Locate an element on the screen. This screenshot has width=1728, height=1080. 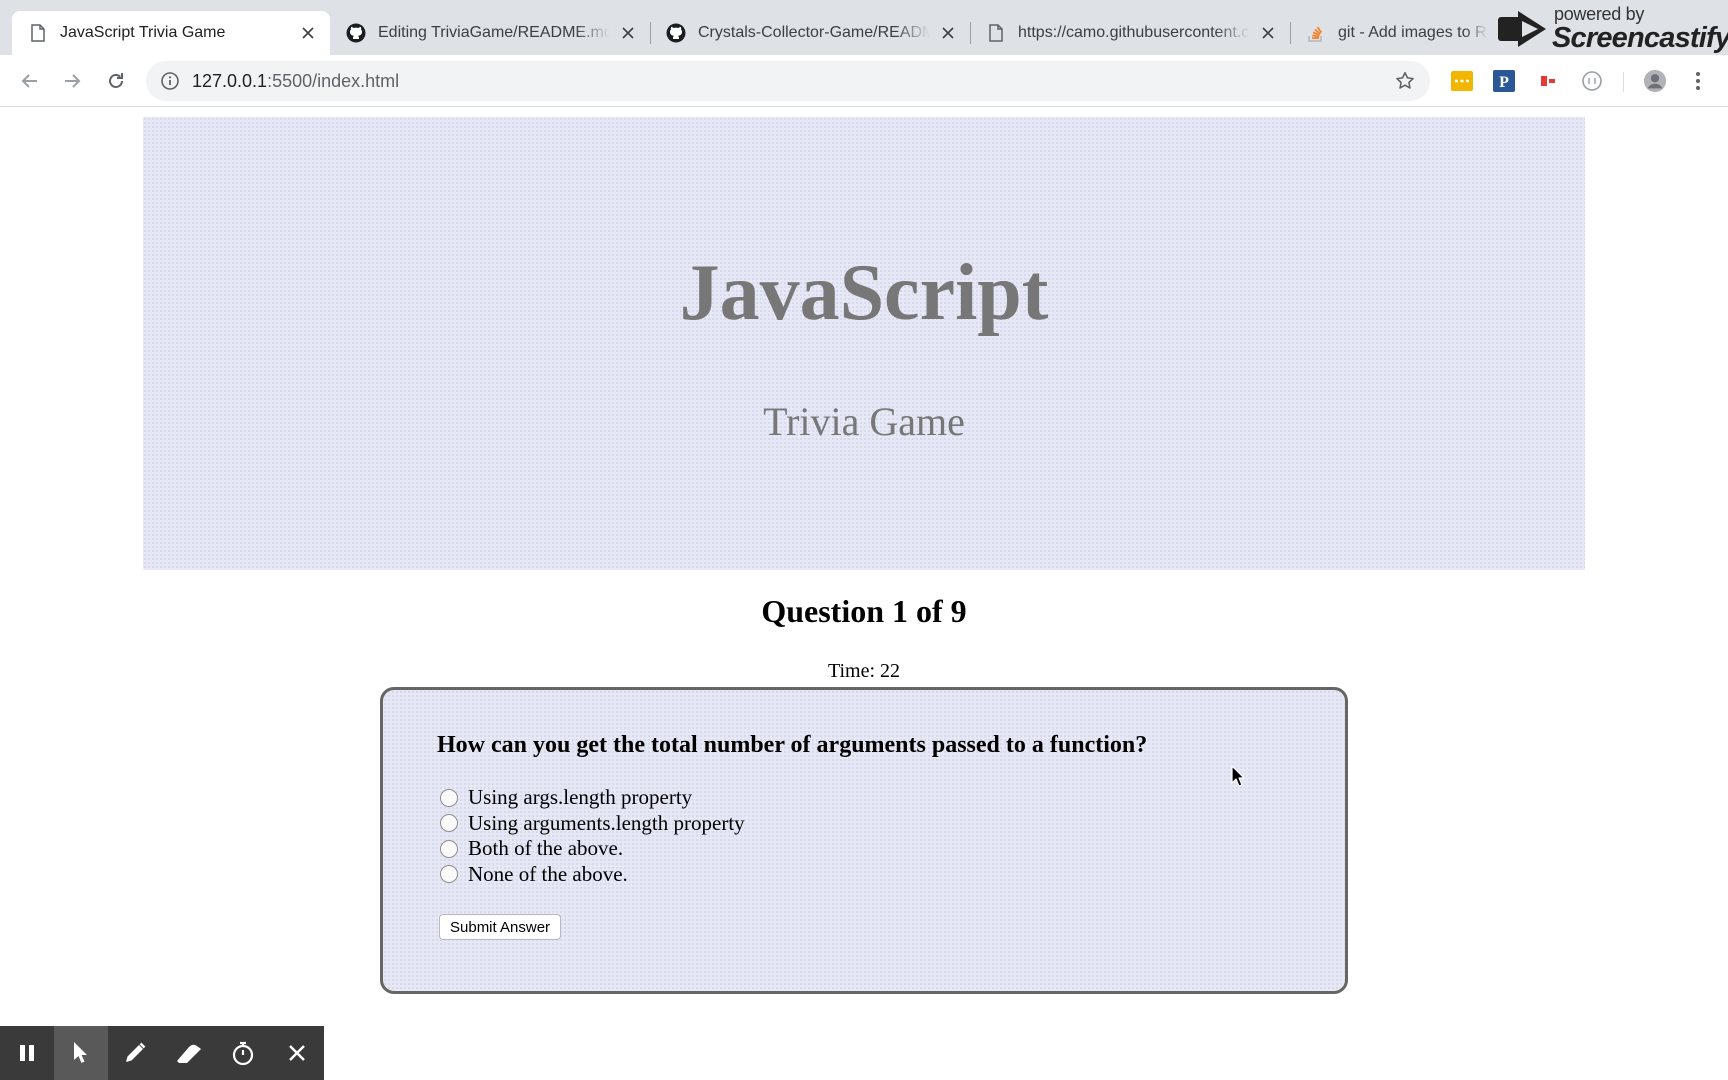
screencastify-watermark: powered by Screencastify is located at coordinates (1610, 27).